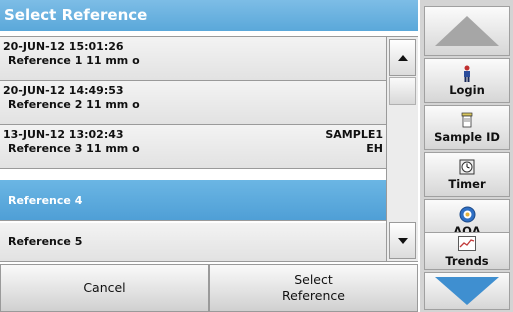 The height and width of the screenshot is (312, 513). I want to click on reference-name: Reference 1 11 mm o, so click(74, 60).